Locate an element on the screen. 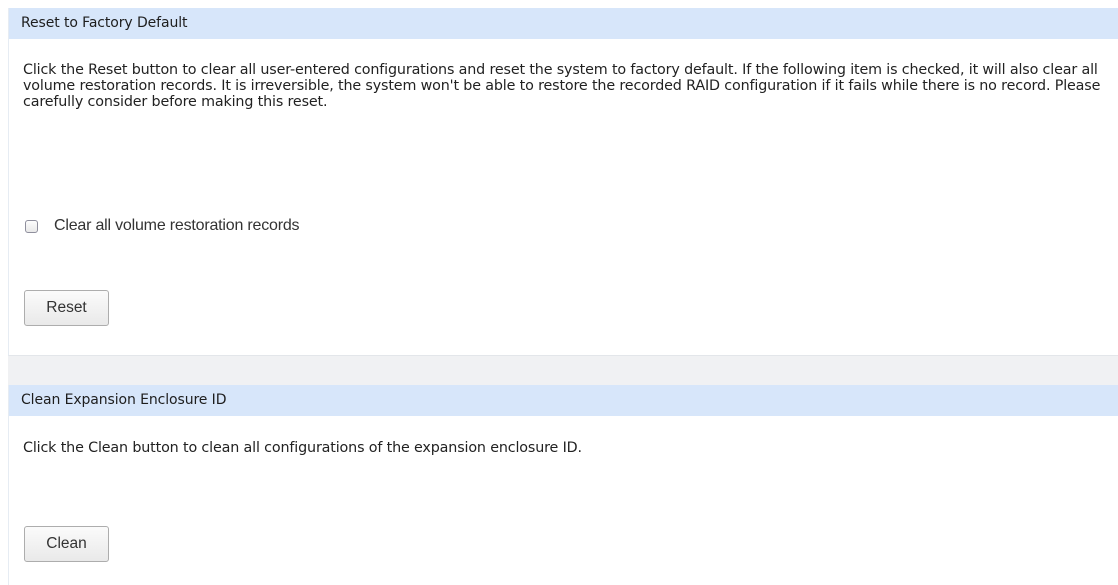  clean-button: Clean is located at coordinates (66, 544).